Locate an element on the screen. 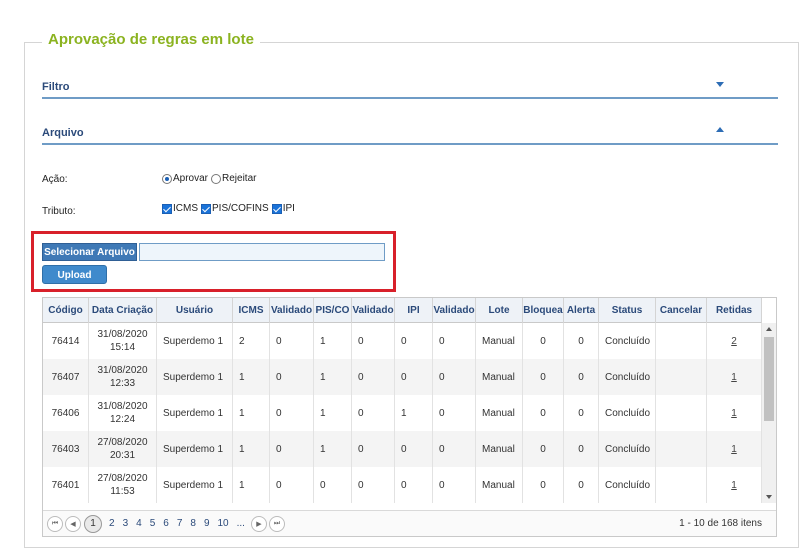 This screenshot has width=809, height=557. cell-time: 11:53 is located at coordinates (122, 491).